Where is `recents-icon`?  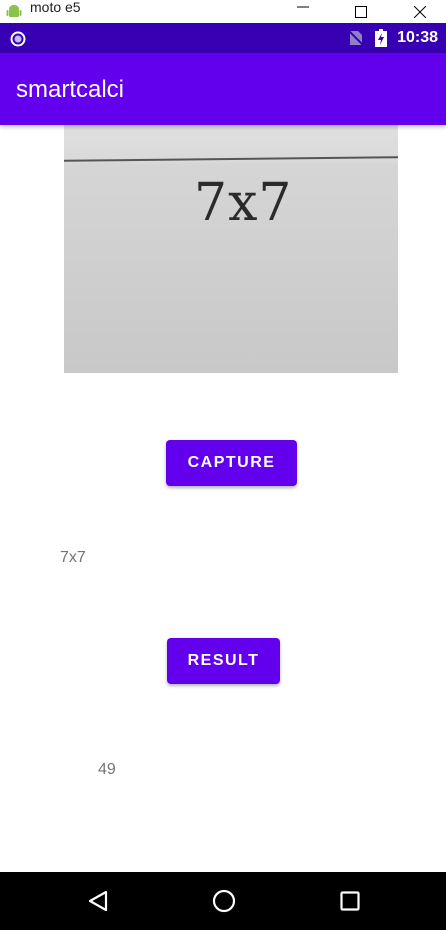 recents-icon is located at coordinates (350, 901).